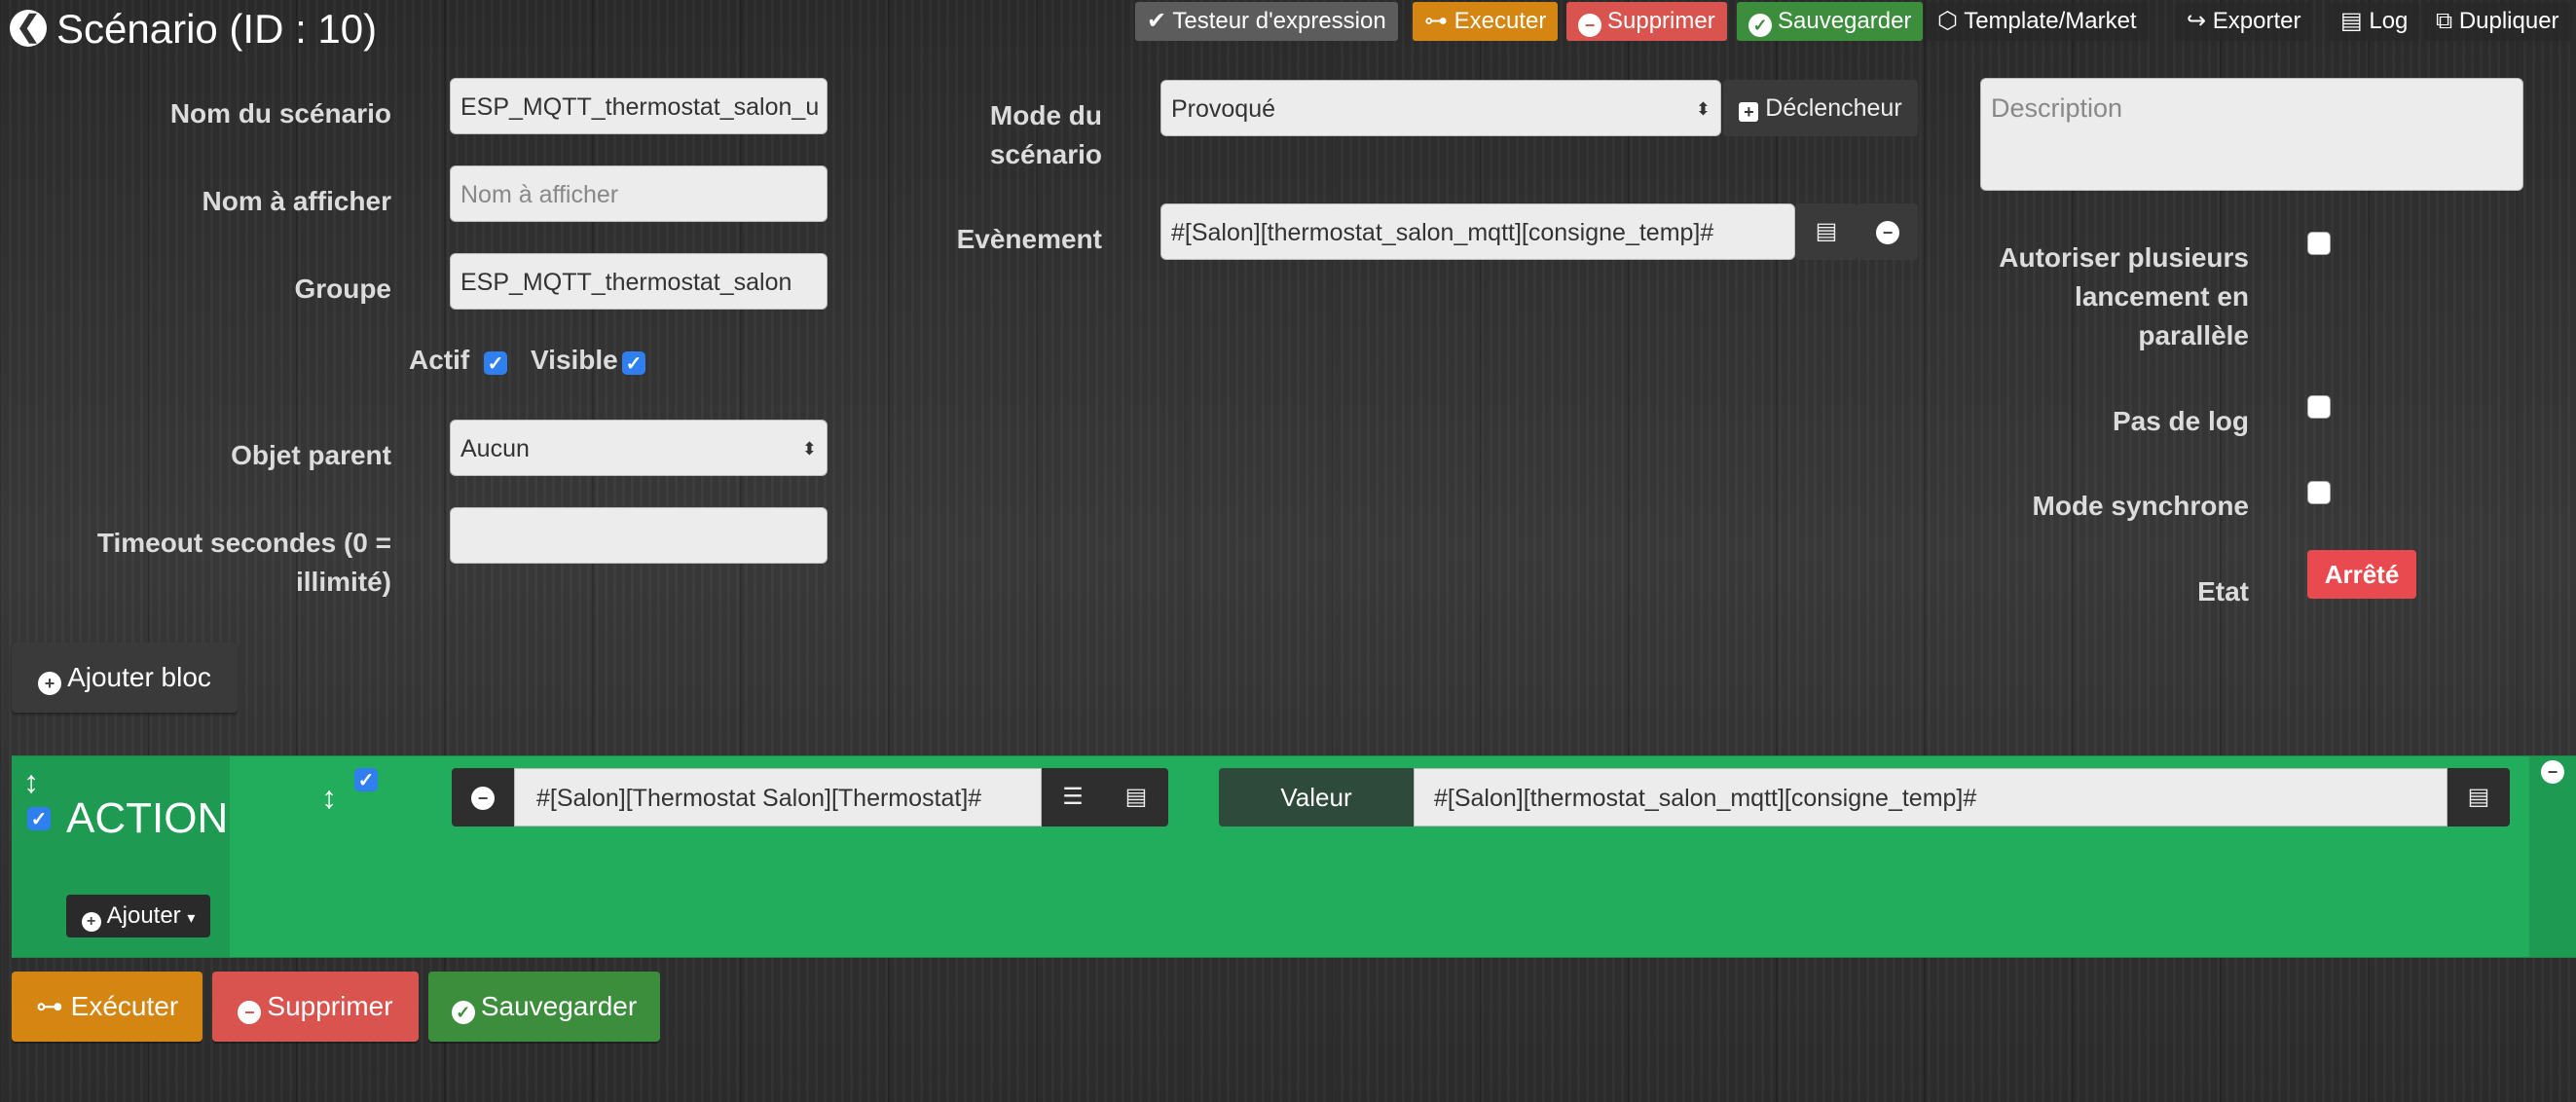 This screenshot has width=2576, height=1102. What do you see at coordinates (366, 779) in the screenshot?
I see `expression-enable-checkbox: ✓` at bounding box center [366, 779].